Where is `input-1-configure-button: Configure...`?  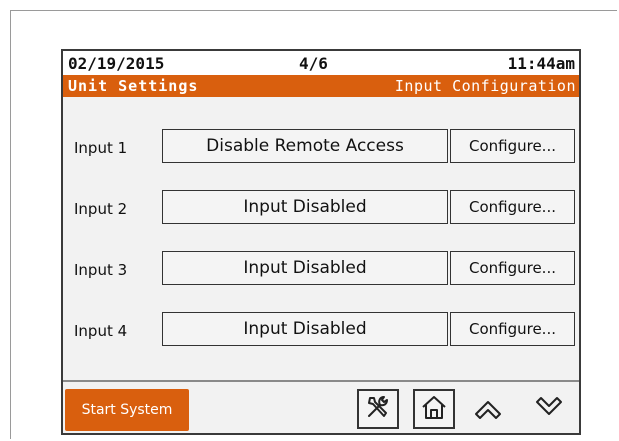 input-1-configure-button: Configure... is located at coordinates (512, 146).